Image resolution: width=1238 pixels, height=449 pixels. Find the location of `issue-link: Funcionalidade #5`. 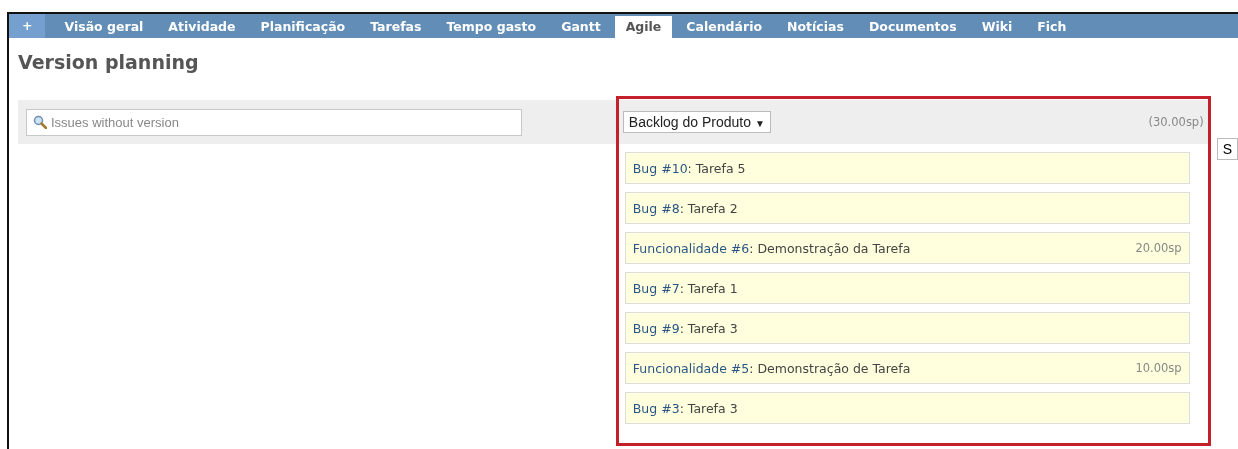

issue-link: Funcionalidade #5 is located at coordinates (691, 368).